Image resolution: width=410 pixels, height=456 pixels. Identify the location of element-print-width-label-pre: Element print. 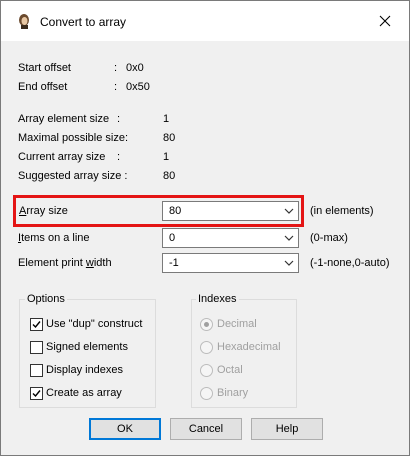
(52, 263).